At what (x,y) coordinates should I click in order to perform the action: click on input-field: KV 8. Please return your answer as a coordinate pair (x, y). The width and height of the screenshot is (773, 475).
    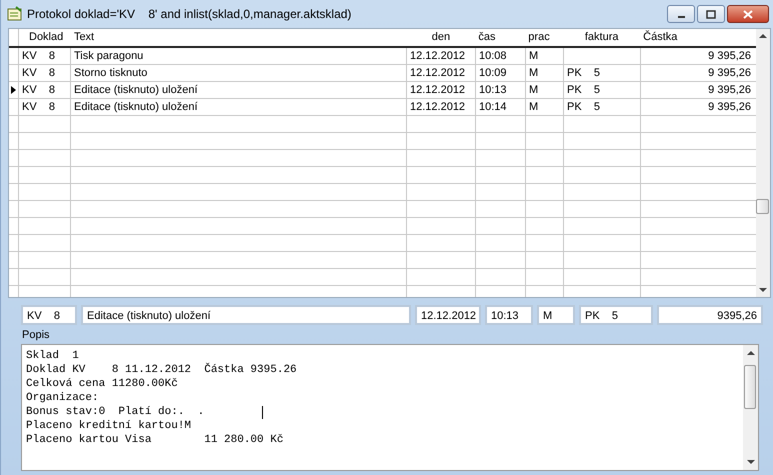
    Looking at the image, I should click on (49, 315).